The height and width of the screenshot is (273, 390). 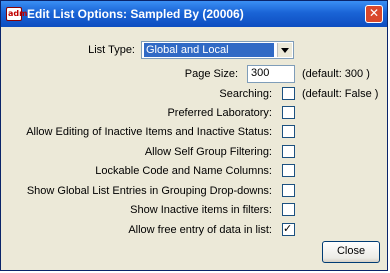 What do you see at coordinates (209, 50) in the screenshot?
I see `list-type-value: Global and Local` at bounding box center [209, 50].